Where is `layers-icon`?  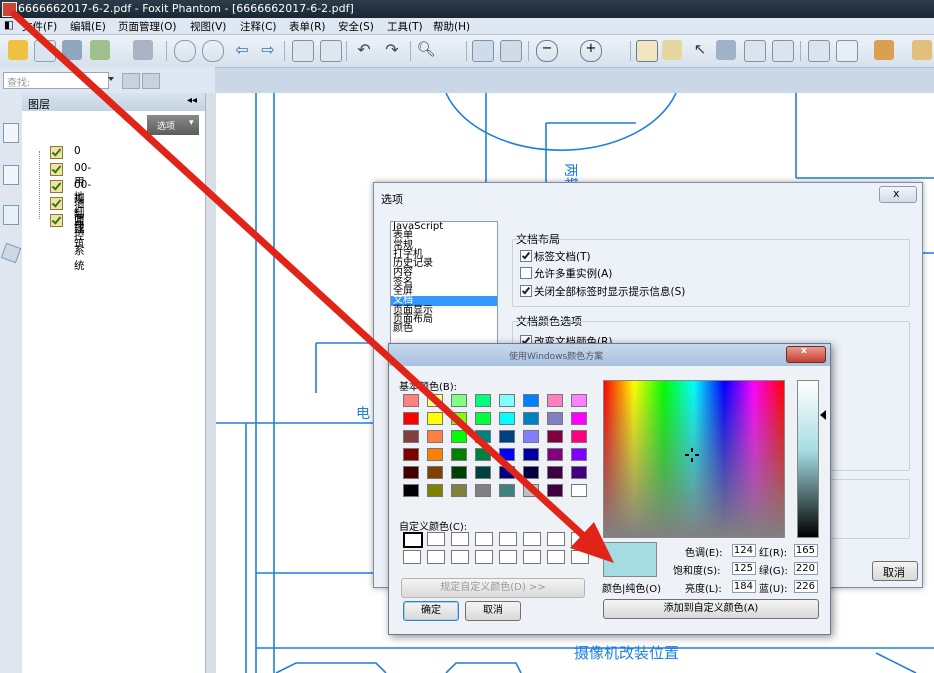
layers-icon is located at coordinates (11, 253).